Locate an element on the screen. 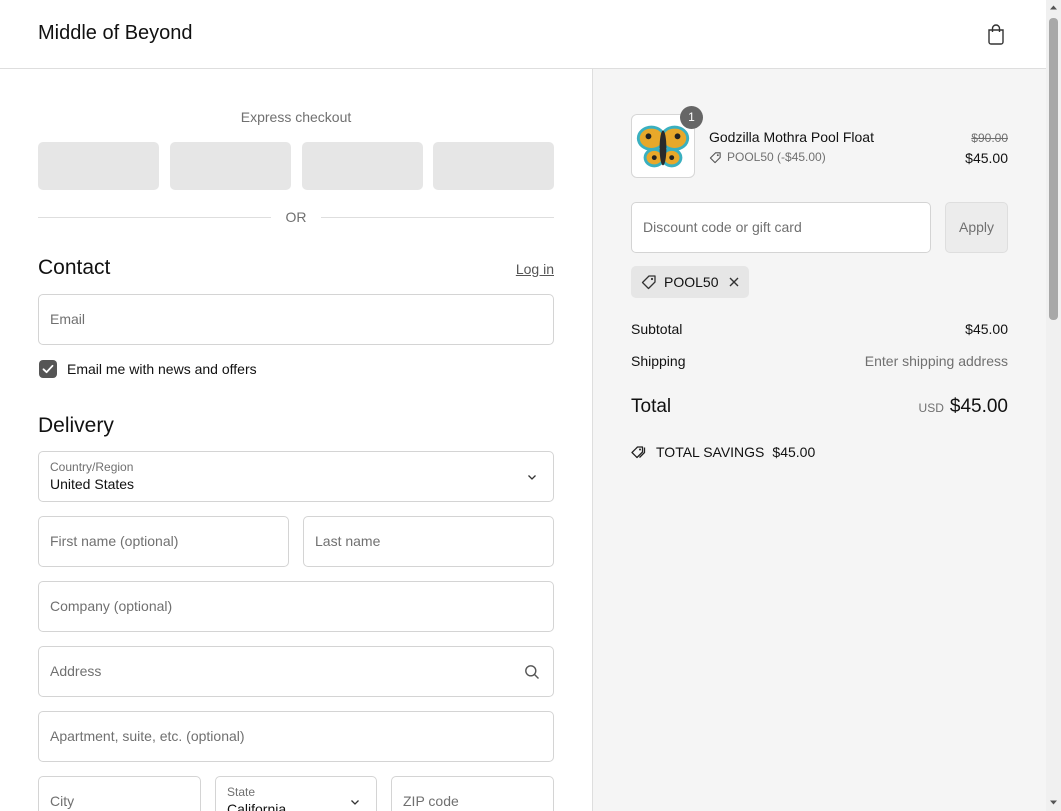 Image resolution: width=1061 pixels, height=811 pixels. shopping-bag-icon is located at coordinates (996, 34).